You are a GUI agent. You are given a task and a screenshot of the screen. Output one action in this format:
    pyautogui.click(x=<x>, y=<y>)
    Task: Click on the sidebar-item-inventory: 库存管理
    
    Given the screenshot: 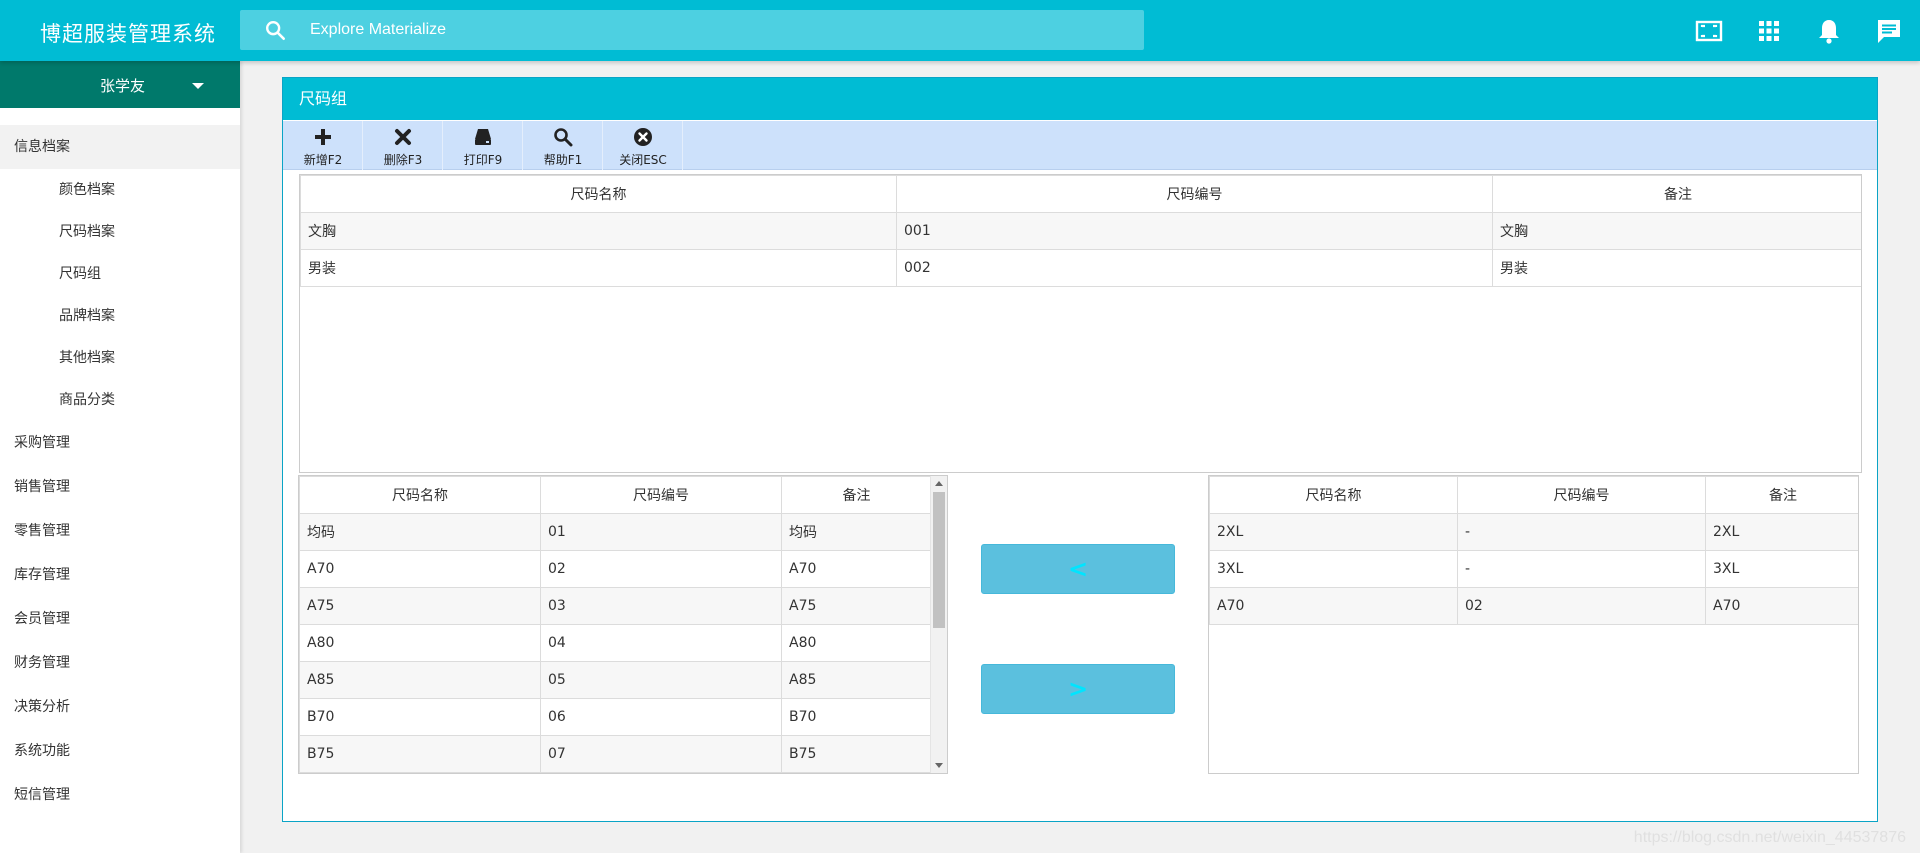 What is the action you would take?
    pyautogui.click(x=120, y=575)
    